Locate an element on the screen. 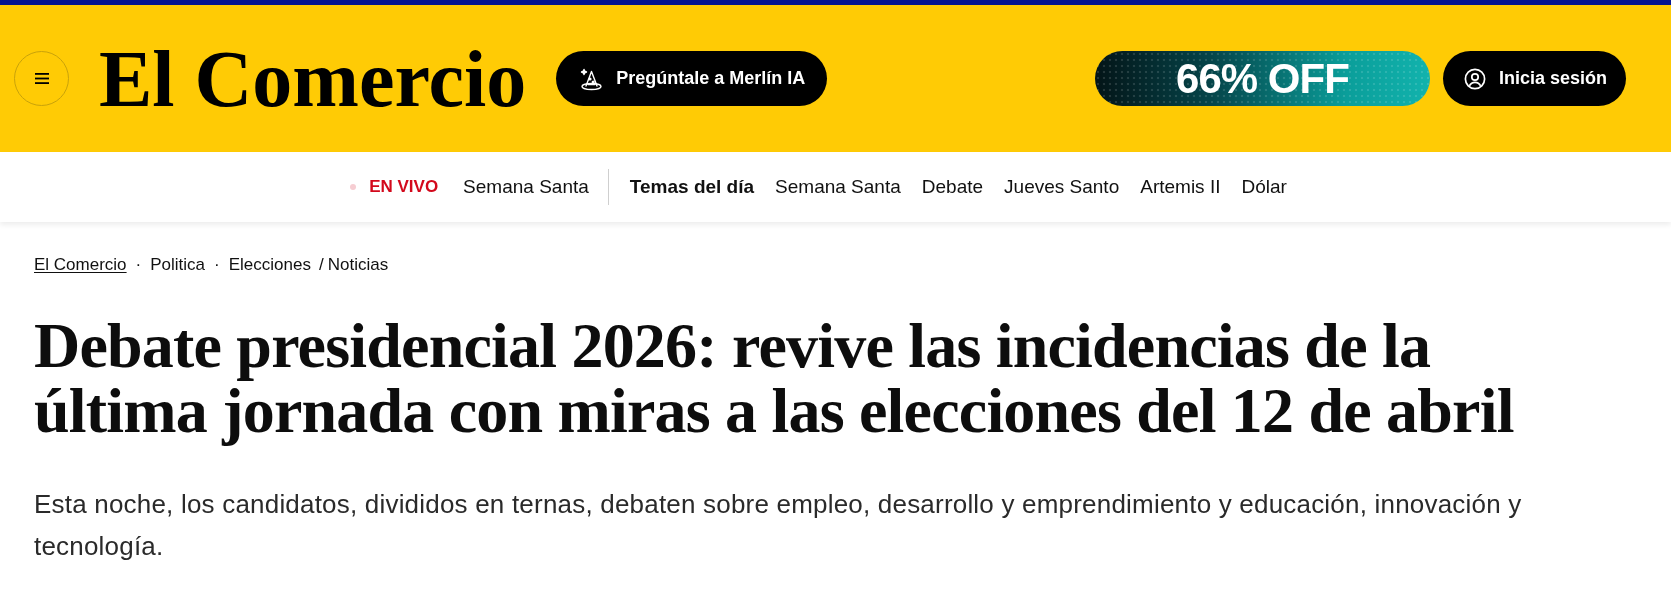 This screenshot has height=610, width=1671. topics-heading: Temas del día is located at coordinates (692, 186).